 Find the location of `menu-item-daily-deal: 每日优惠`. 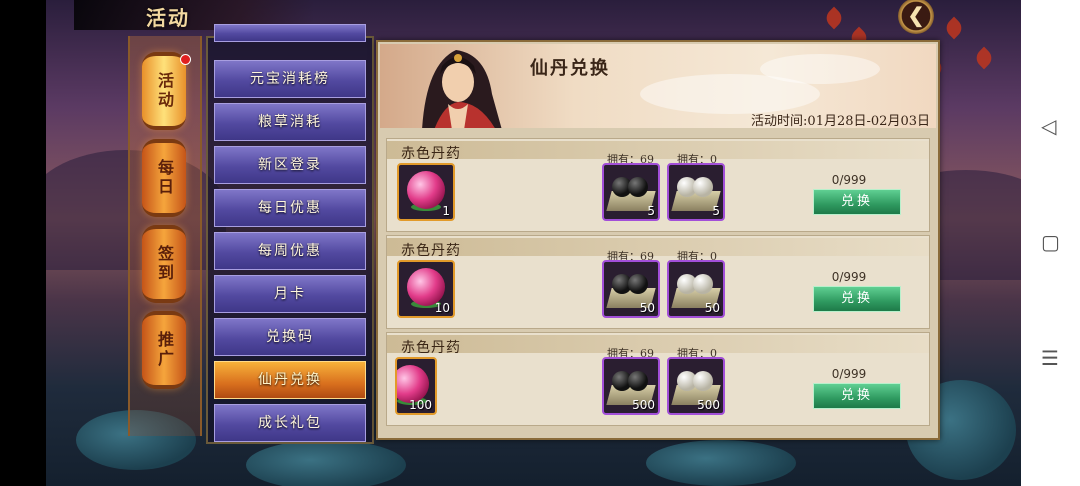

menu-item-daily-deal: 每日优惠 is located at coordinates (290, 208).